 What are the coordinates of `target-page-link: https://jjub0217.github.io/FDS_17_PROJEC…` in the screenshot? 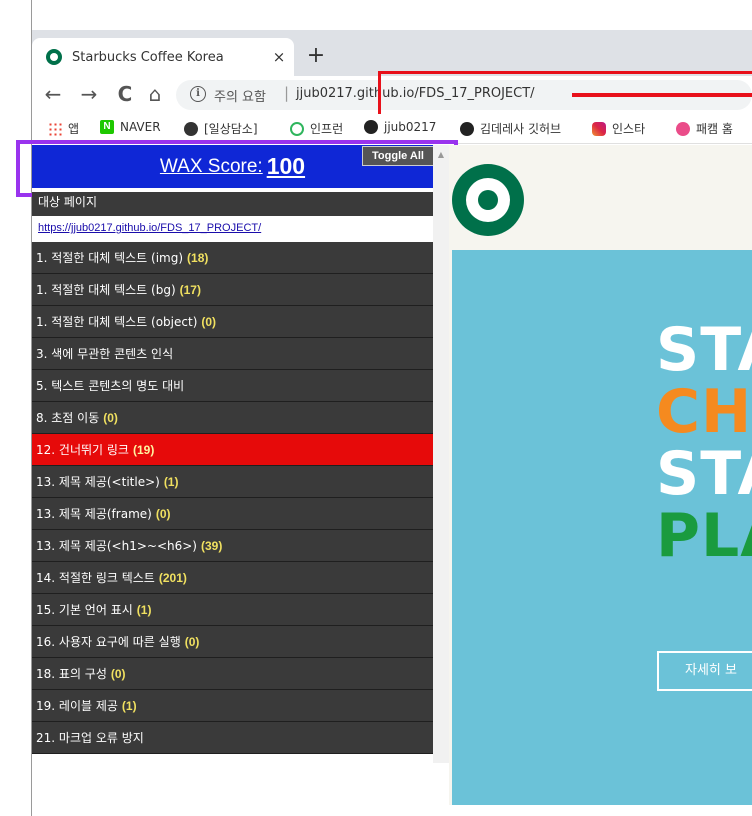 It's located at (232, 228).